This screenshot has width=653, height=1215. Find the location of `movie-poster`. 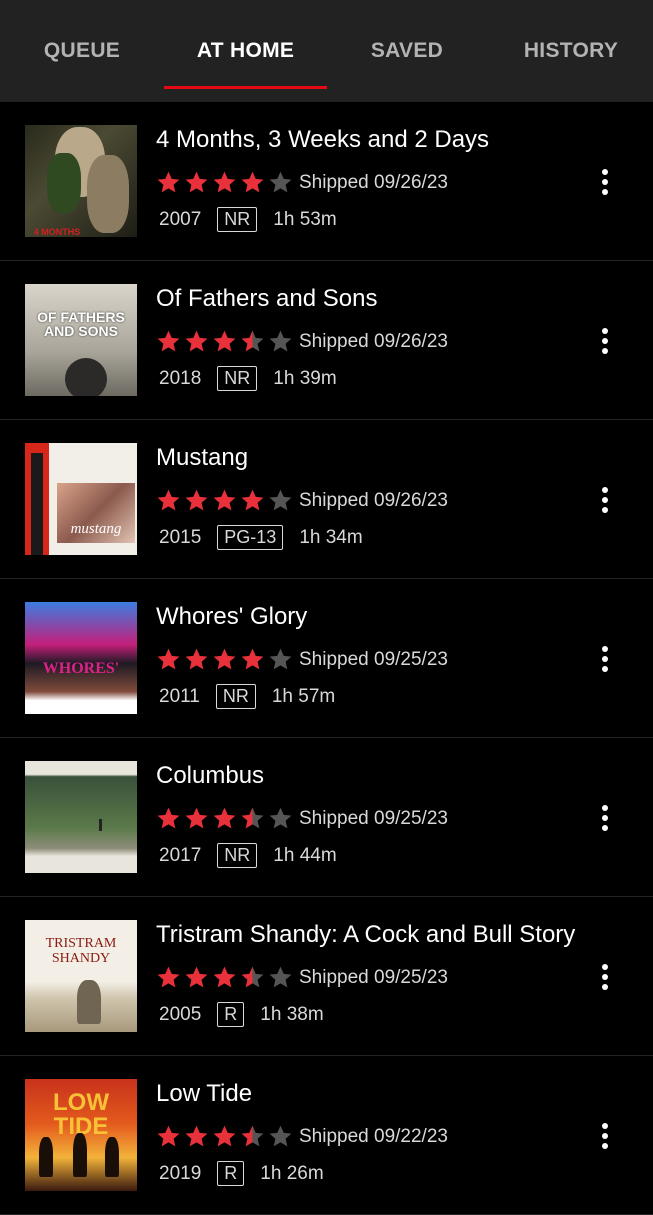

movie-poster is located at coordinates (81, 817).